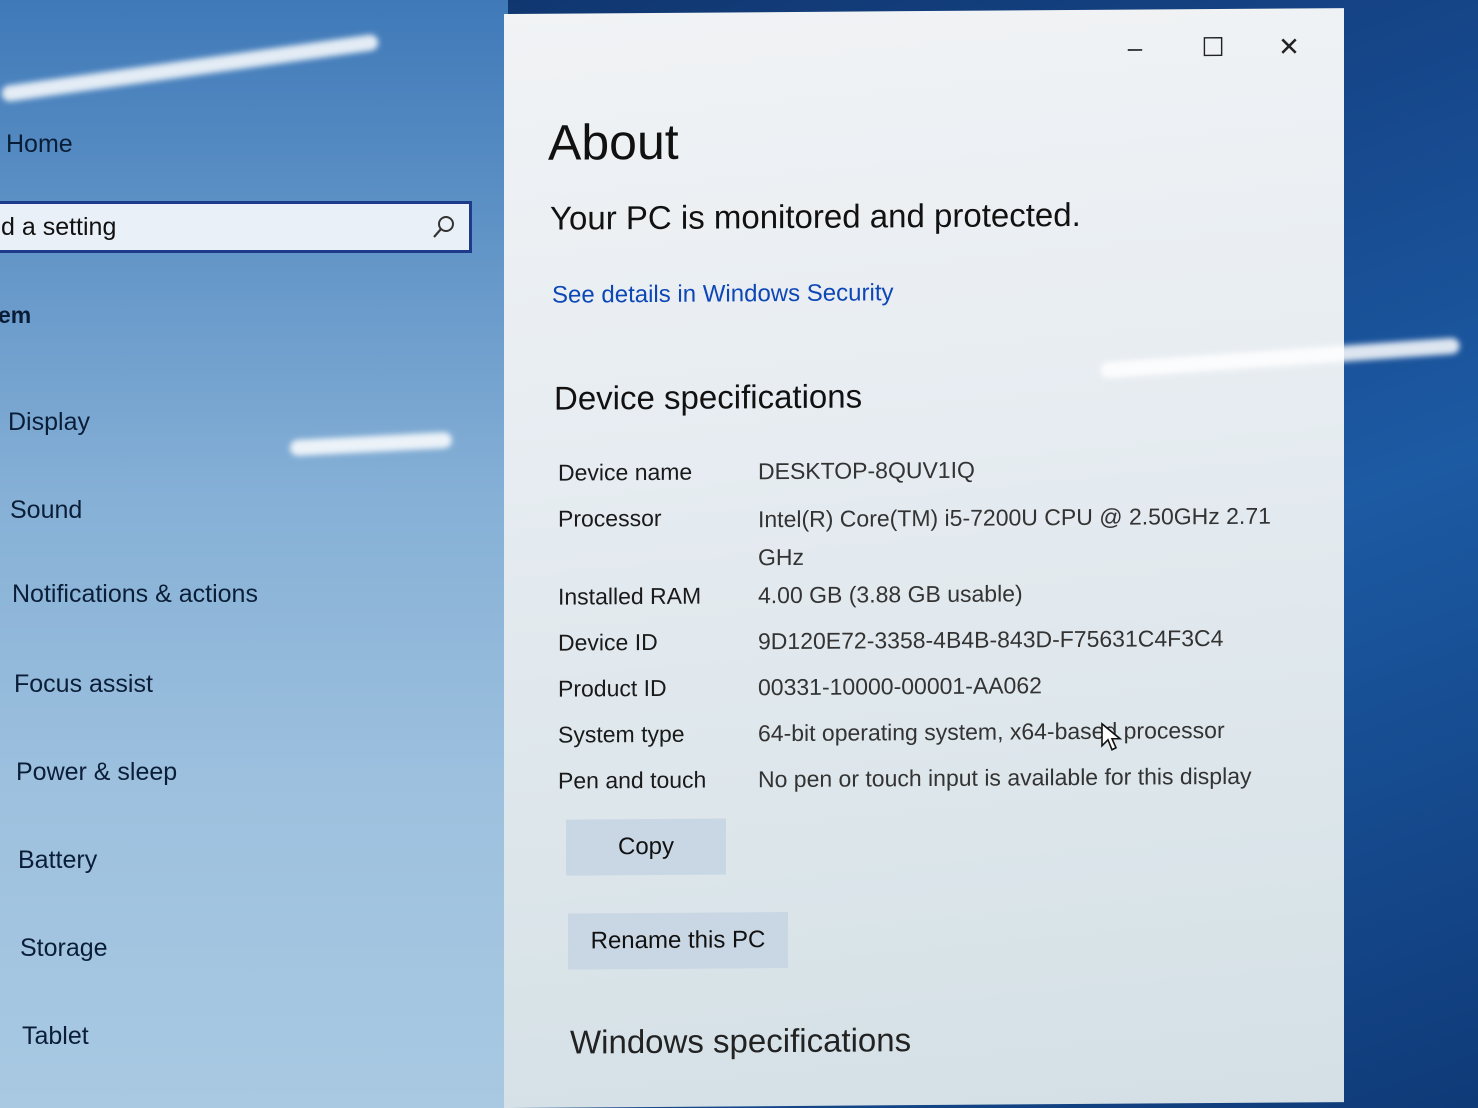 The height and width of the screenshot is (1108, 1478). I want to click on device-specs-heading: Device specifications, so click(708, 397).